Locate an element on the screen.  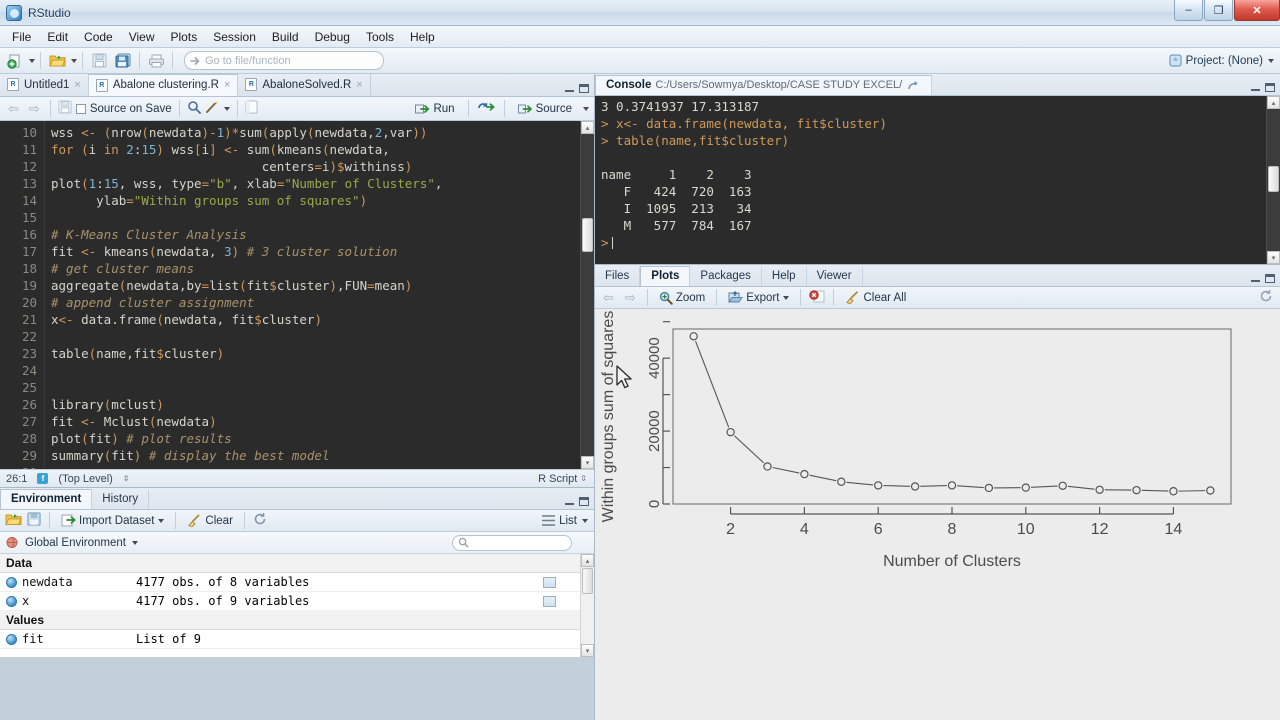
code-line: fit <- Mclust(newdata) is located at coordinates (315, 421).